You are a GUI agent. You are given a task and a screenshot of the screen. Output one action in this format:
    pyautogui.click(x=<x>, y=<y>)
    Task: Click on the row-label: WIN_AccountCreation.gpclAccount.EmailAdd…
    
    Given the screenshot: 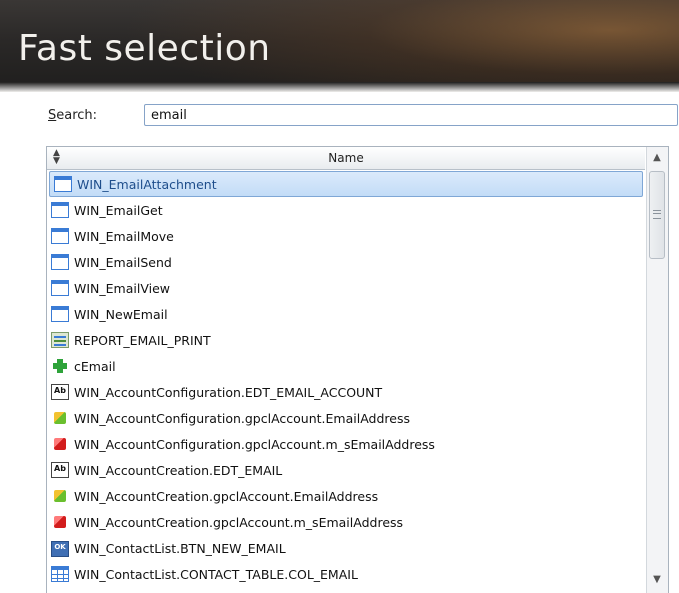 What is the action you would take?
    pyautogui.click(x=226, y=496)
    